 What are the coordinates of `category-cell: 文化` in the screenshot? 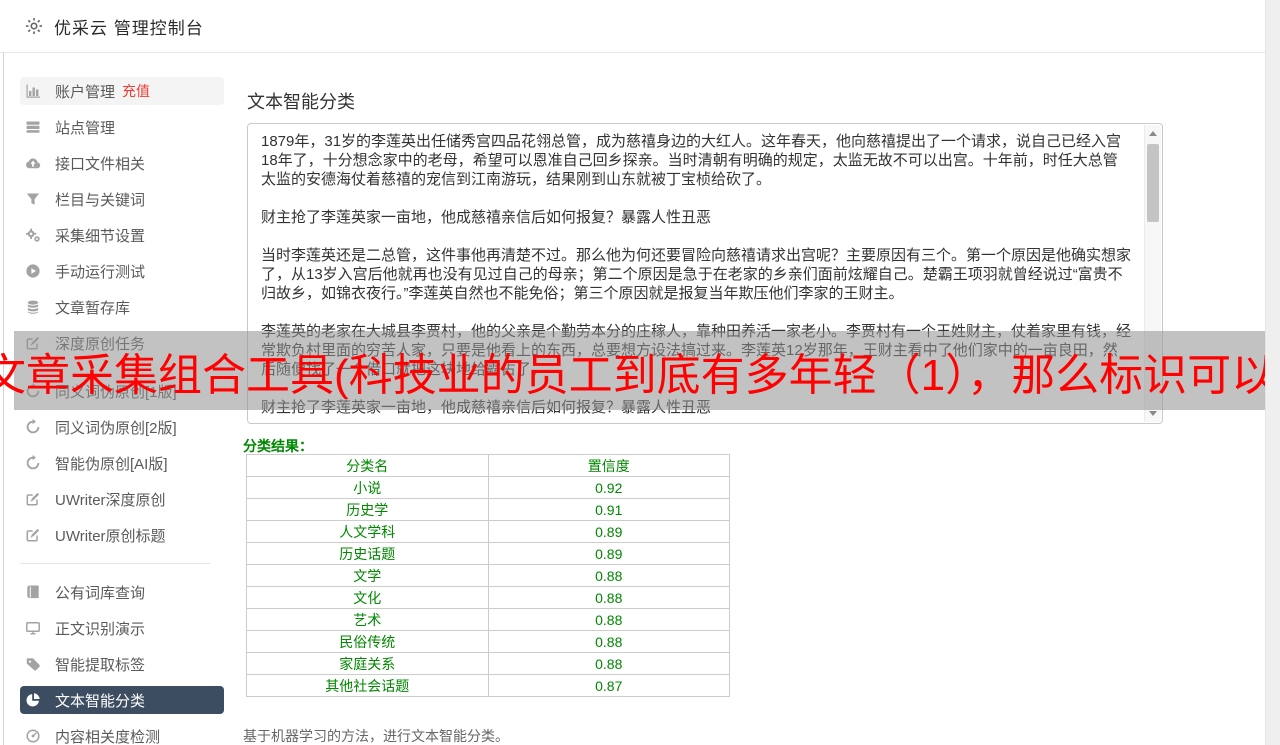 It's located at (367, 597).